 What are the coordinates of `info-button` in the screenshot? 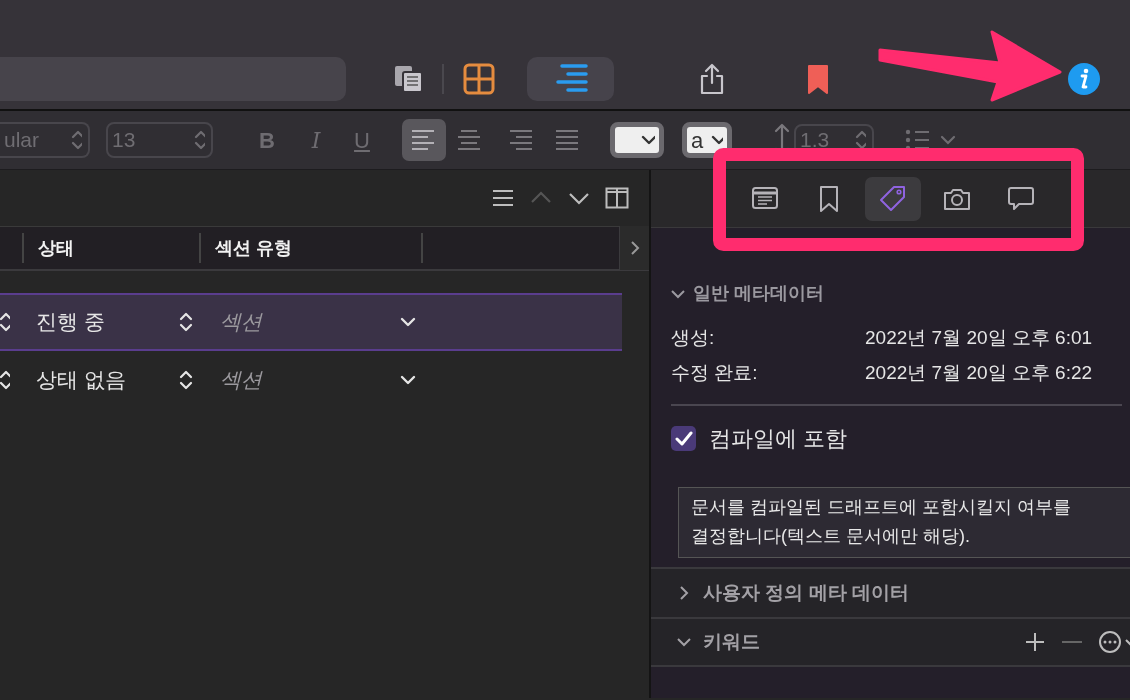 It's located at (1084, 78).